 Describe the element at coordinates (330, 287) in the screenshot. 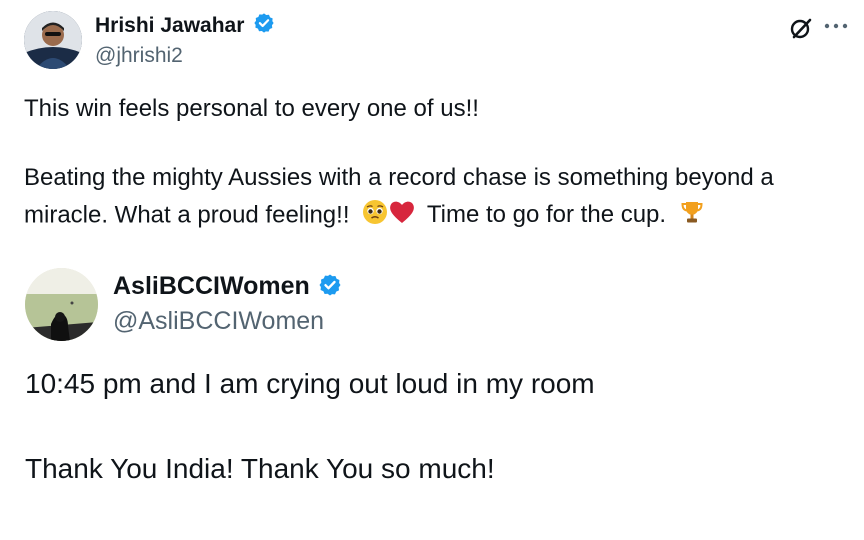

I see `quoted-verified-badge-icon` at that location.